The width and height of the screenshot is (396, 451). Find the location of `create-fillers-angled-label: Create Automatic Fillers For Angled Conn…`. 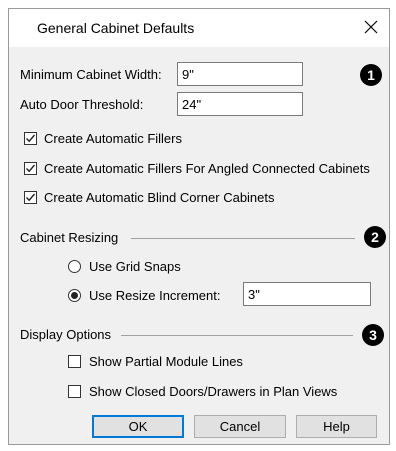

create-fillers-angled-label: Create Automatic Fillers For Angled Conn… is located at coordinates (207, 168).